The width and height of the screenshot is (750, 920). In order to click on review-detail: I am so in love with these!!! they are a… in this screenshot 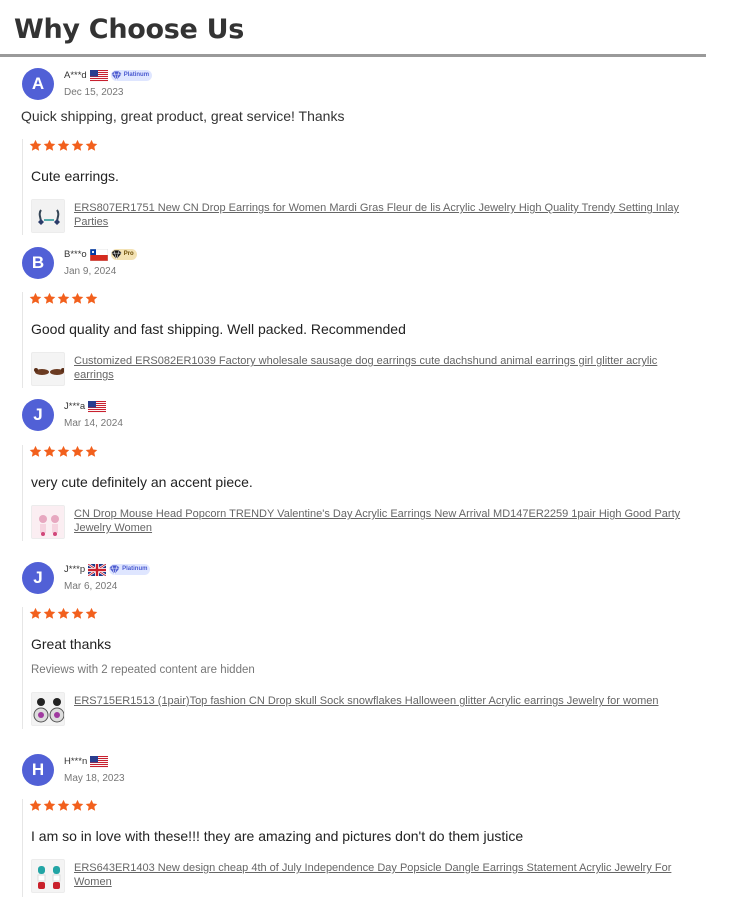, I will do `click(364, 848)`.